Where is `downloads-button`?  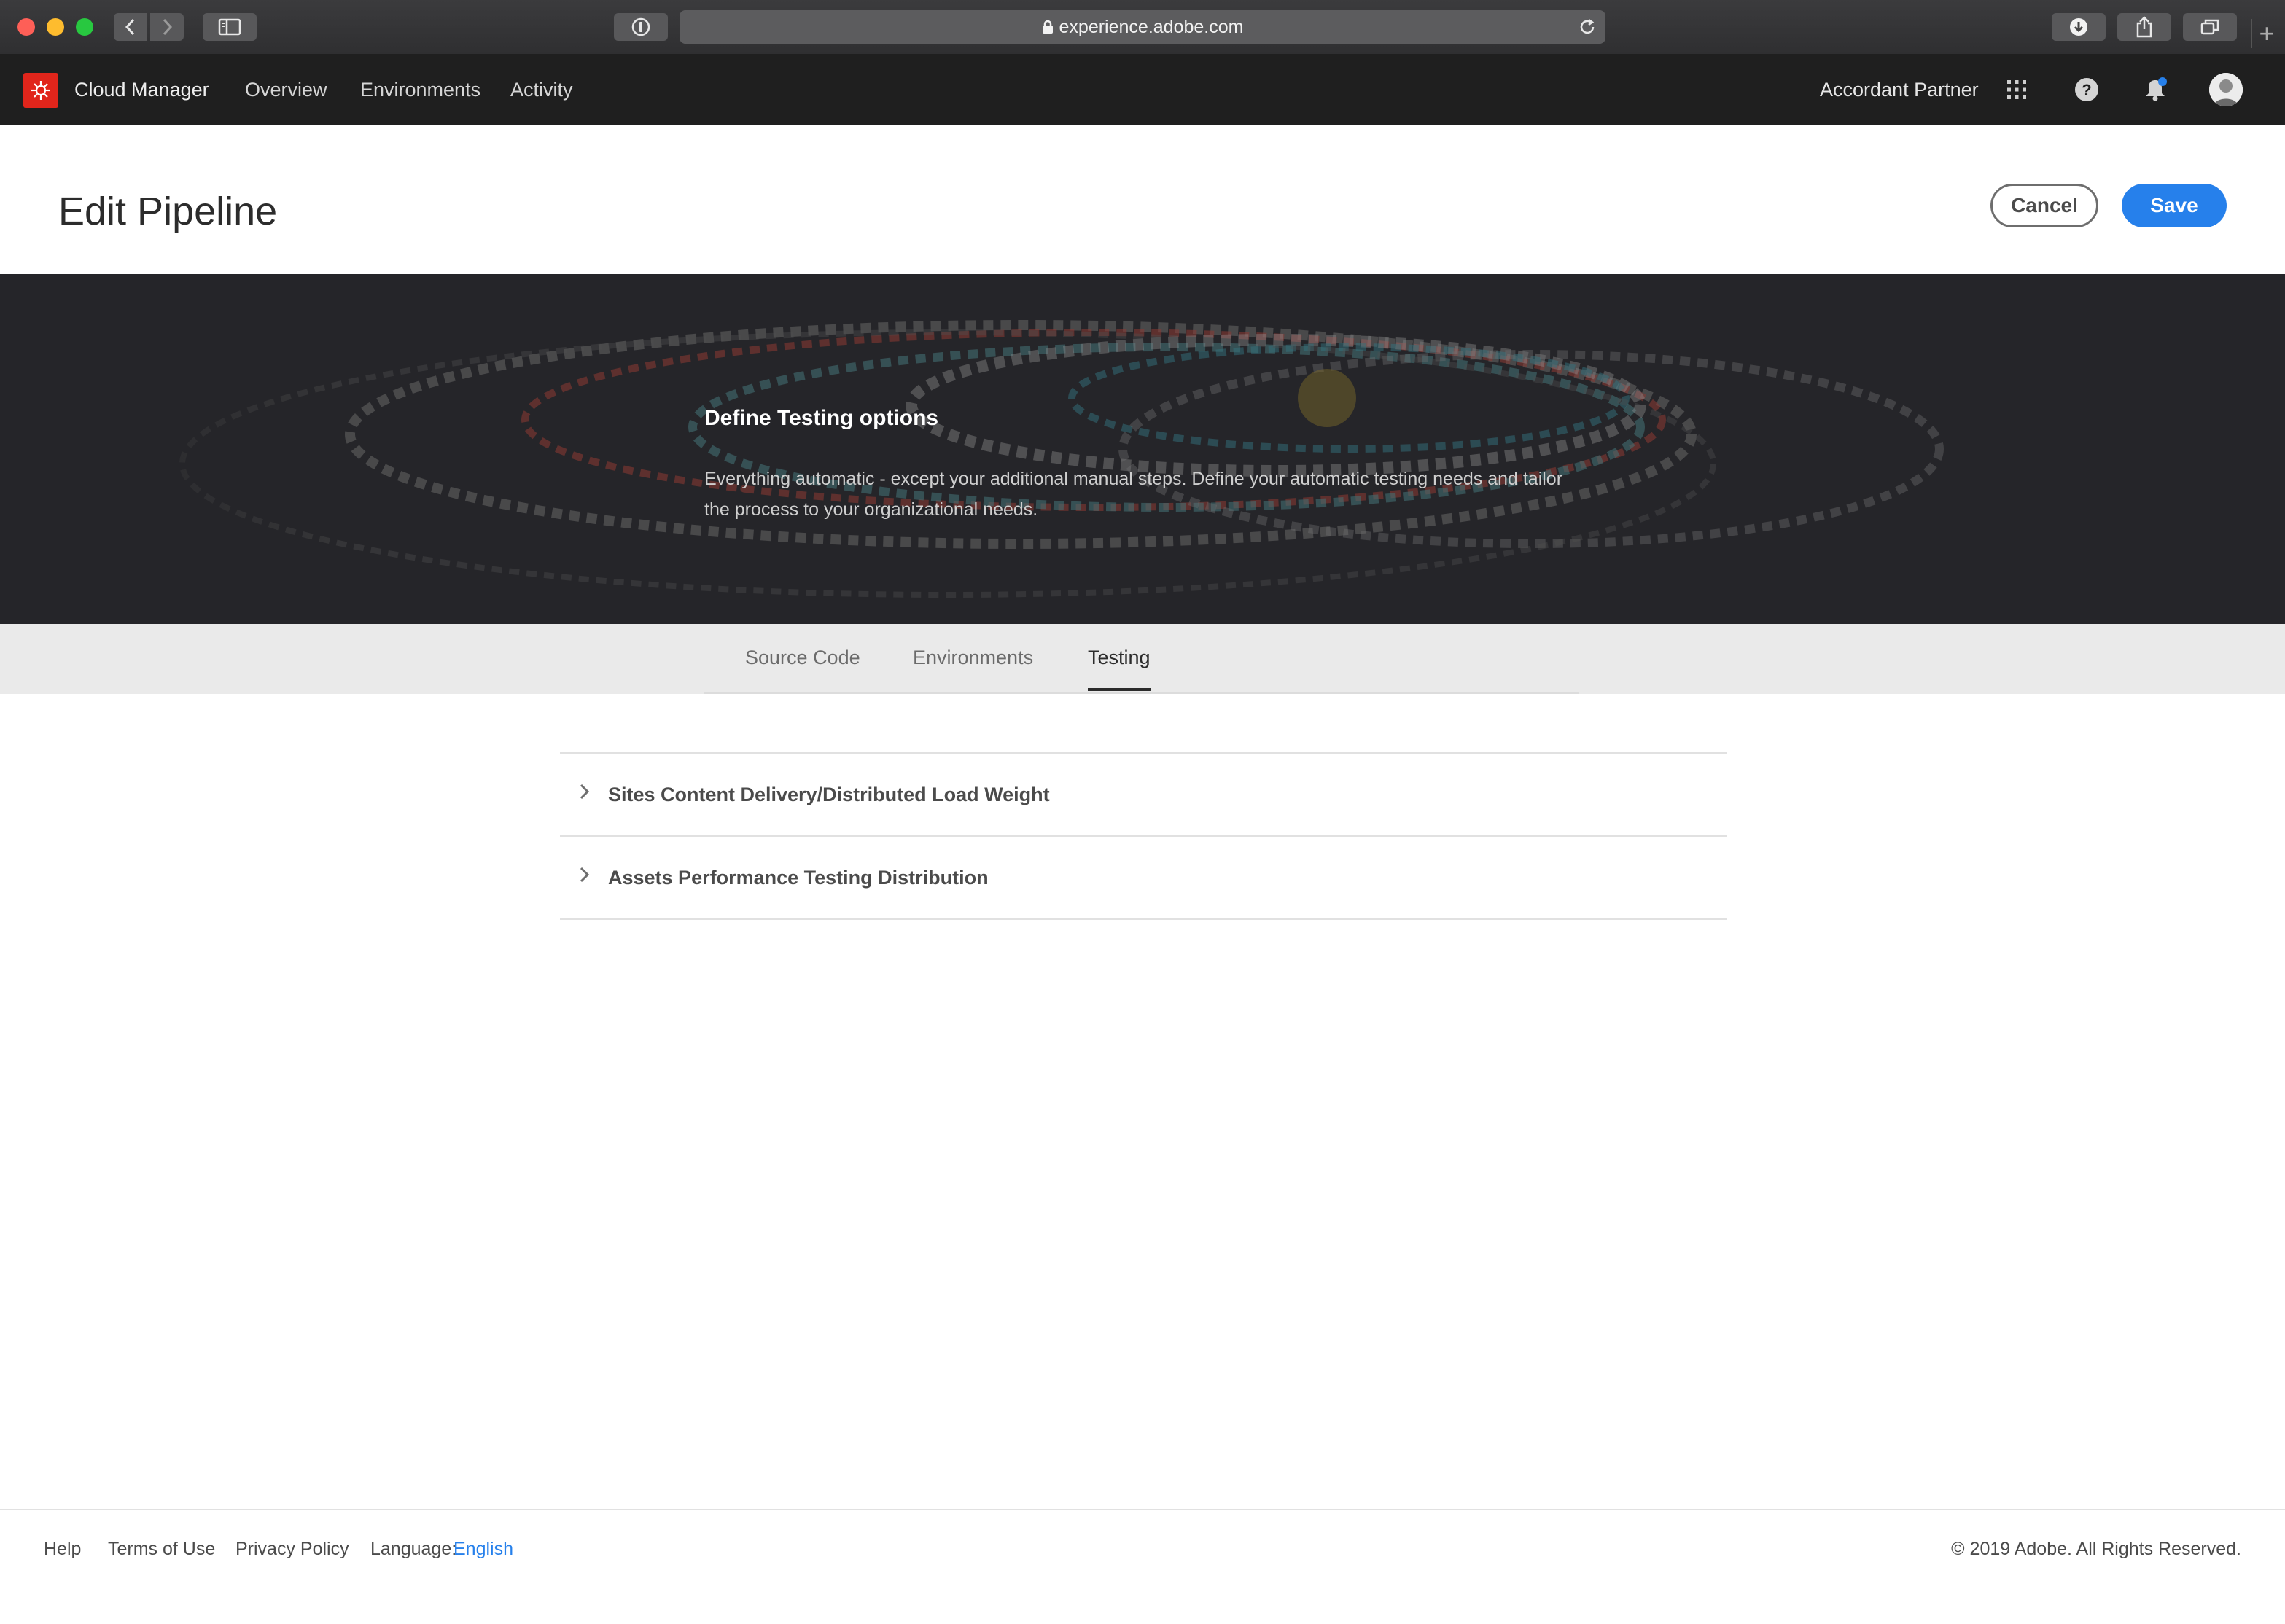 downloads-button is located at coordinates (2079, 27).